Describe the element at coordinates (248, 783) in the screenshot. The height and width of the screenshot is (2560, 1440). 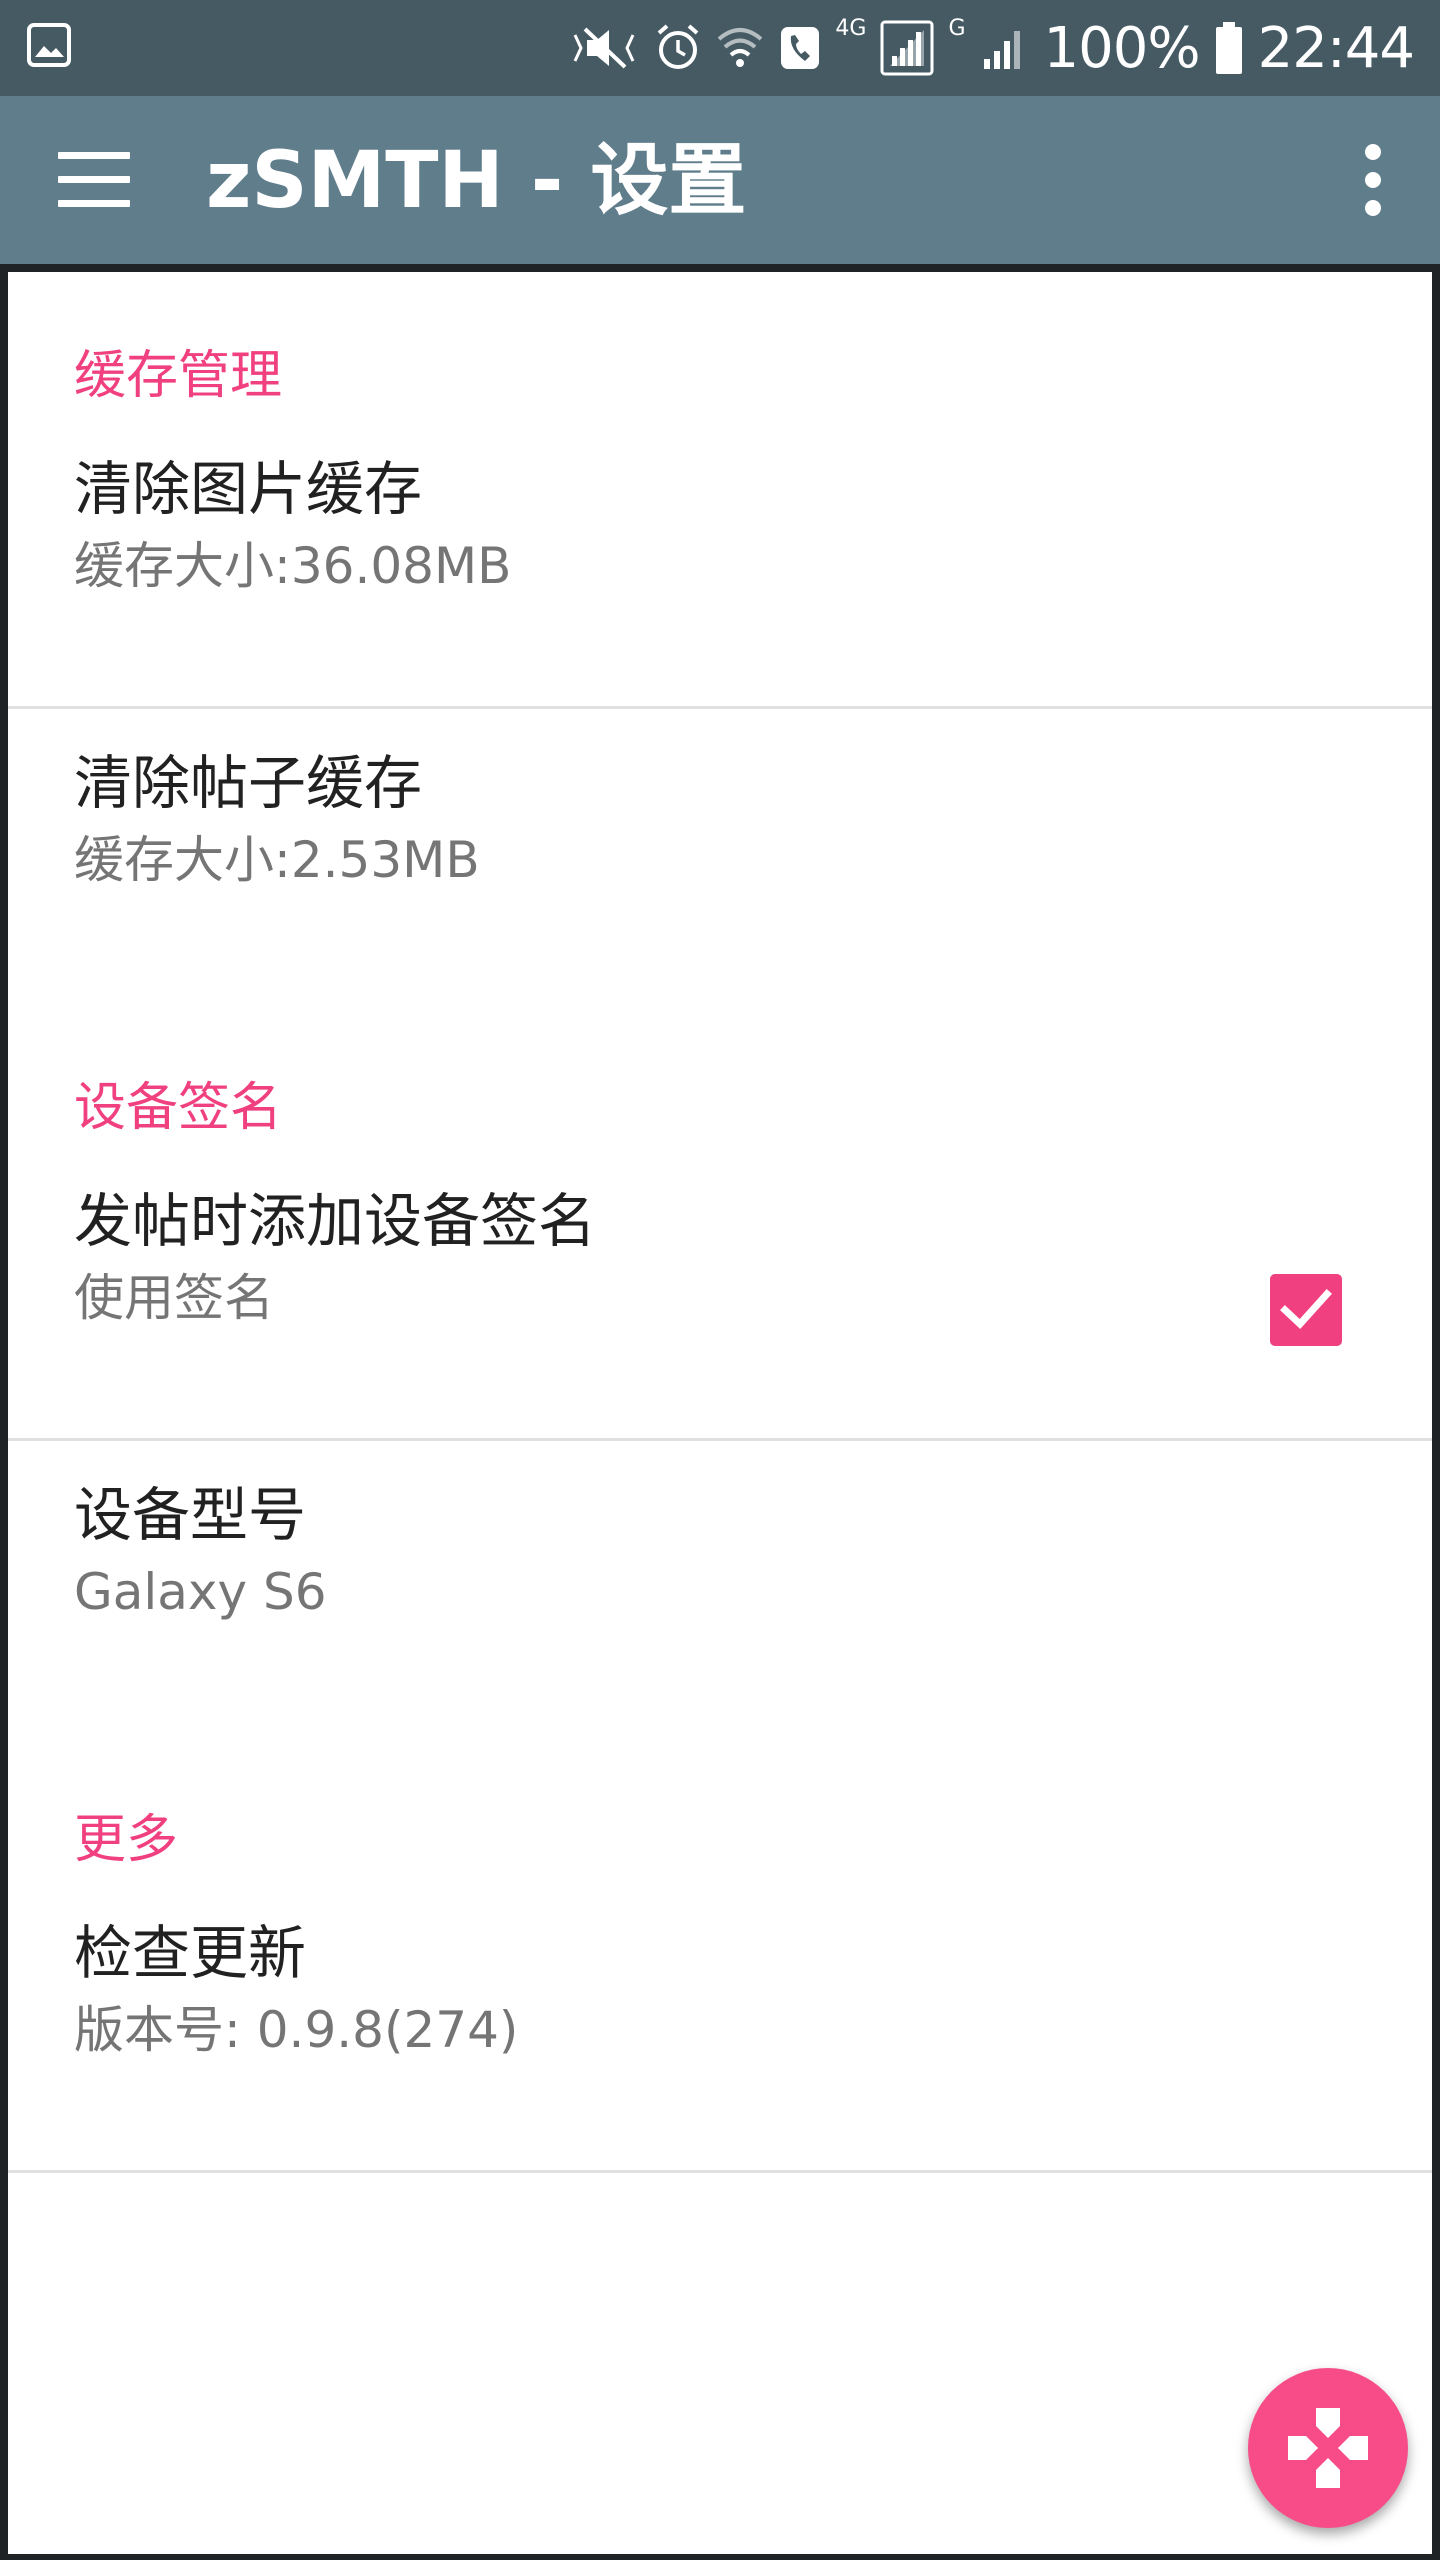
I see `pref-title: 清除帖子缓存` at that location.